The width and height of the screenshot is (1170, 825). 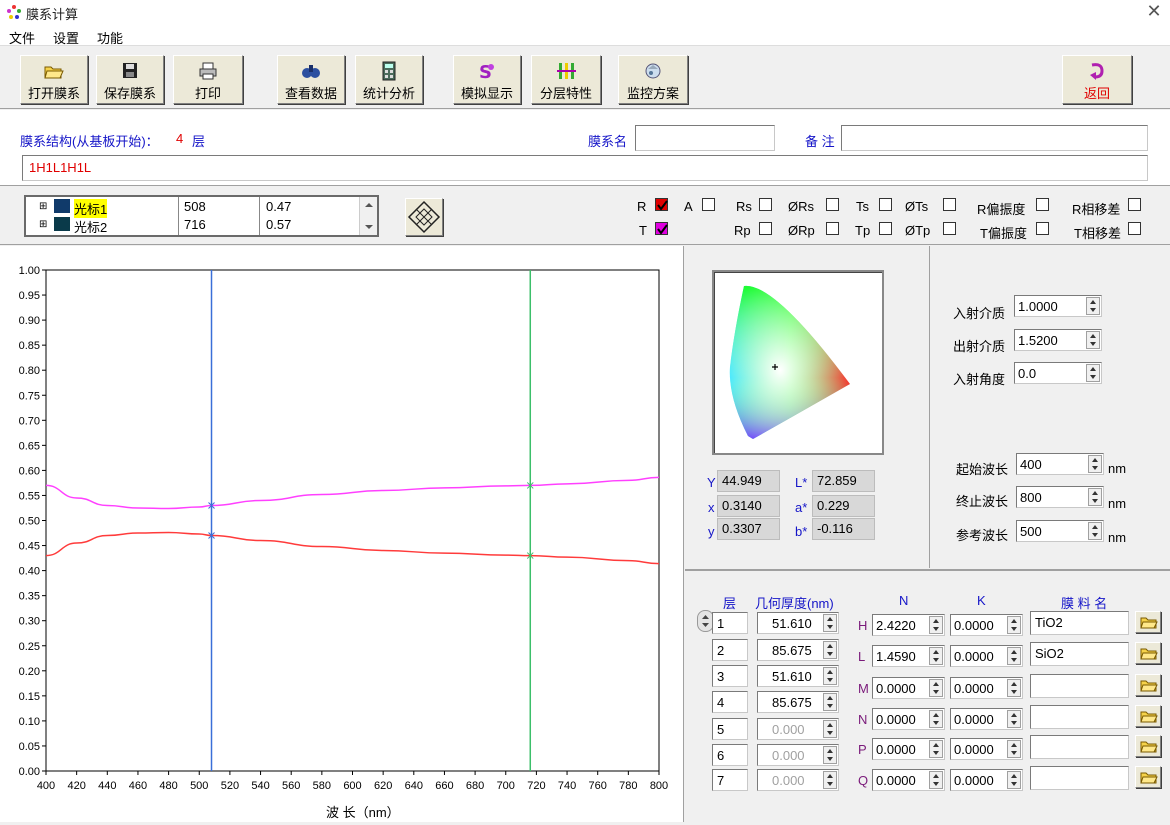 What do you see at coordinates (1060, 464) in the screenshot?
I see `start-wl-spinner: 400` at bounding box center [1060, 464].